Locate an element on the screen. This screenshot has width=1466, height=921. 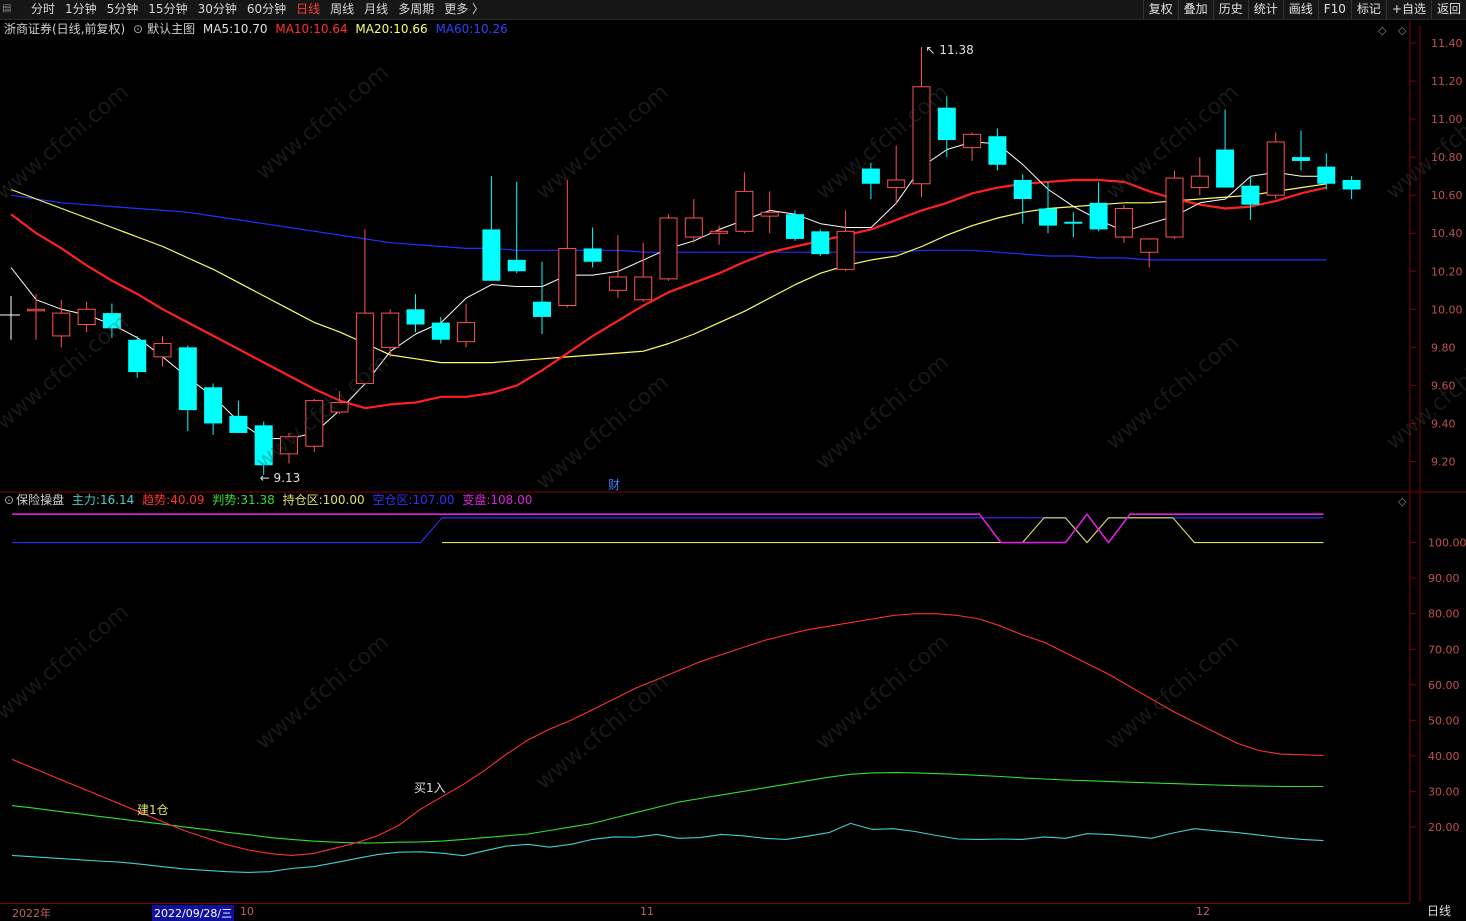
template-name: 默认主图 is located at coordinates (171, 29).